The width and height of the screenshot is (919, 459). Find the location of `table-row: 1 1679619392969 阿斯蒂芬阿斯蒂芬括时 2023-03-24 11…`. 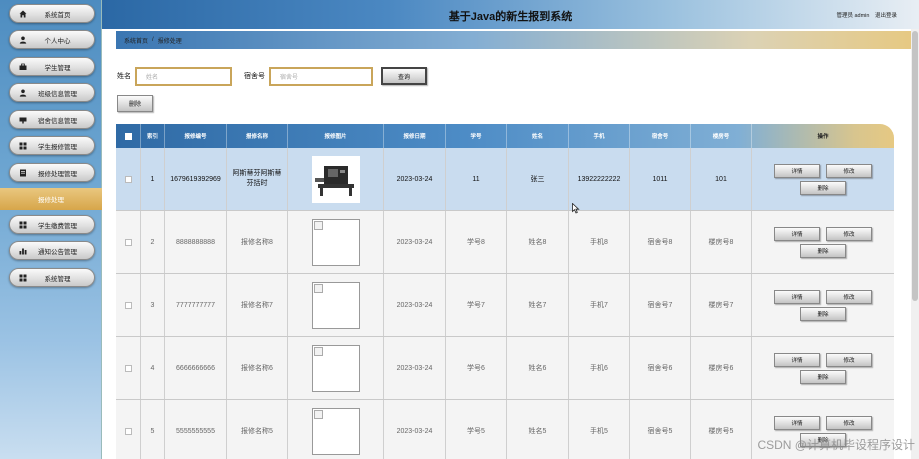

table-row: 1 1679619392969 阿斯蒂芬阿斯蒂芬括时 2023-03-24 11… is located at coordinates (505, 179).